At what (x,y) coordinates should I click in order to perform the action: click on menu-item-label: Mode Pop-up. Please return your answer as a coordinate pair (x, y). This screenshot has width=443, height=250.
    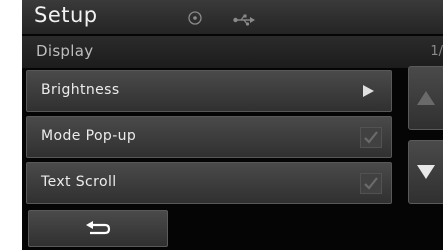
    Looking at the image, I should click on (89, 136).